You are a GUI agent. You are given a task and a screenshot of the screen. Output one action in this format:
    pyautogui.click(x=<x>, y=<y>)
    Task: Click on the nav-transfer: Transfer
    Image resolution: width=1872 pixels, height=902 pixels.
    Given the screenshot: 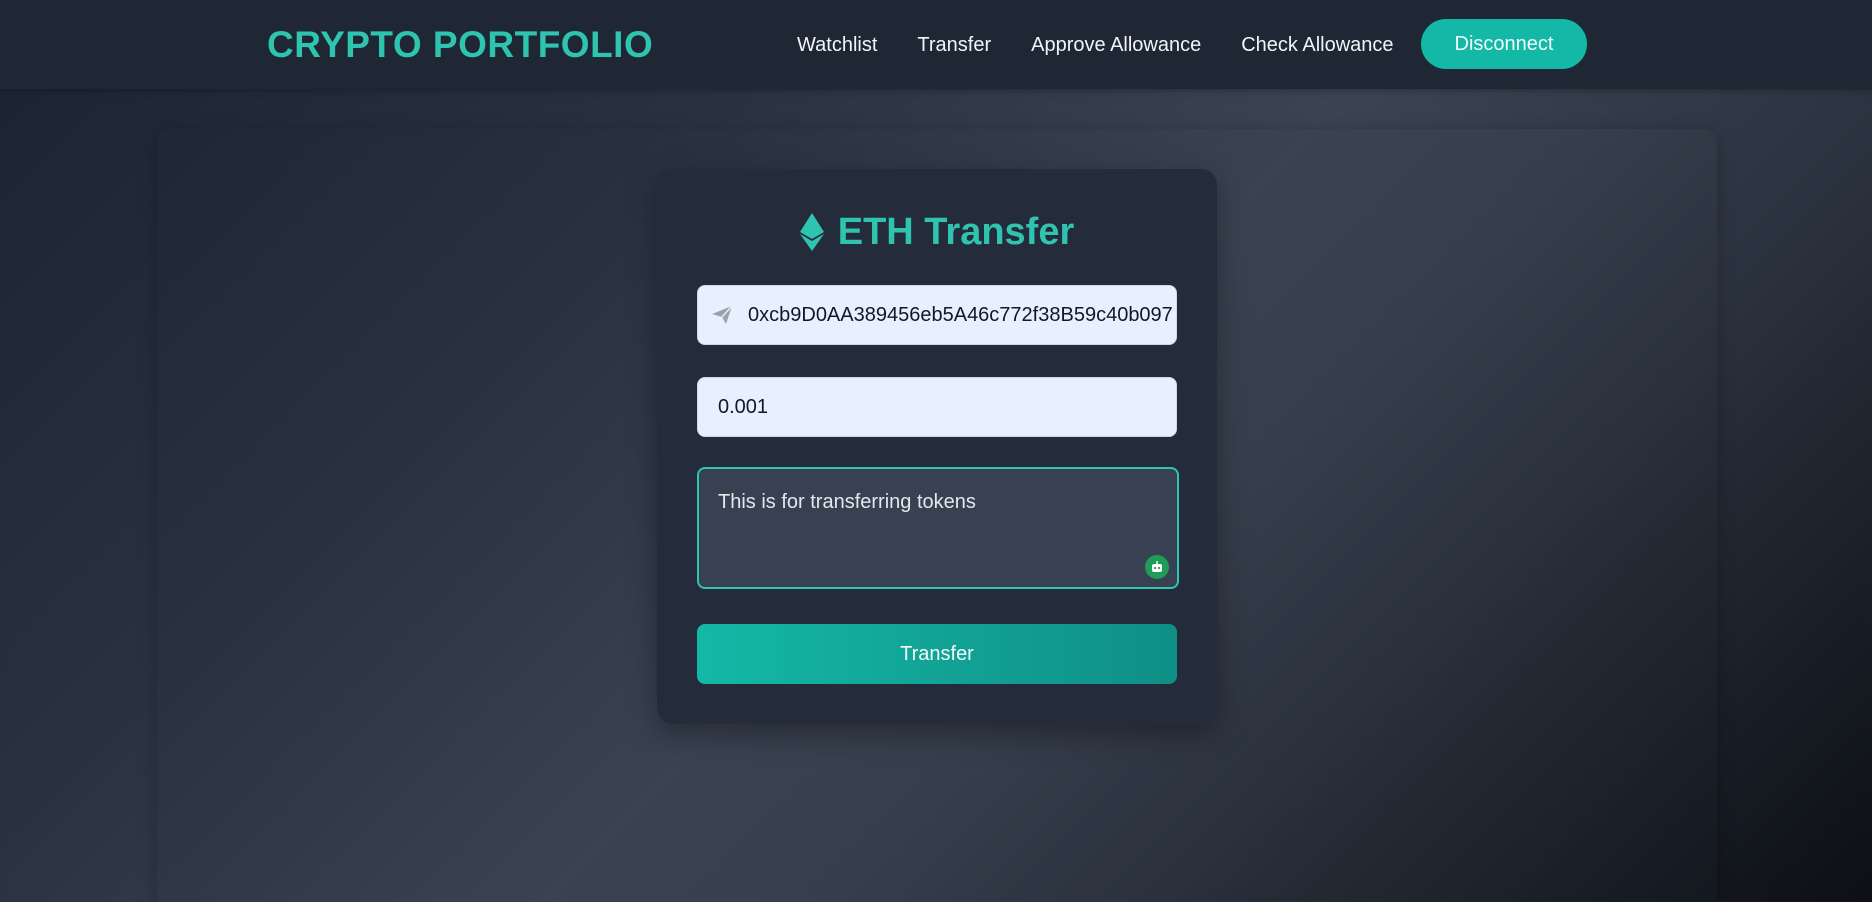 What is the action you would take?
    pyautogui.click(x=954, y=45)
    